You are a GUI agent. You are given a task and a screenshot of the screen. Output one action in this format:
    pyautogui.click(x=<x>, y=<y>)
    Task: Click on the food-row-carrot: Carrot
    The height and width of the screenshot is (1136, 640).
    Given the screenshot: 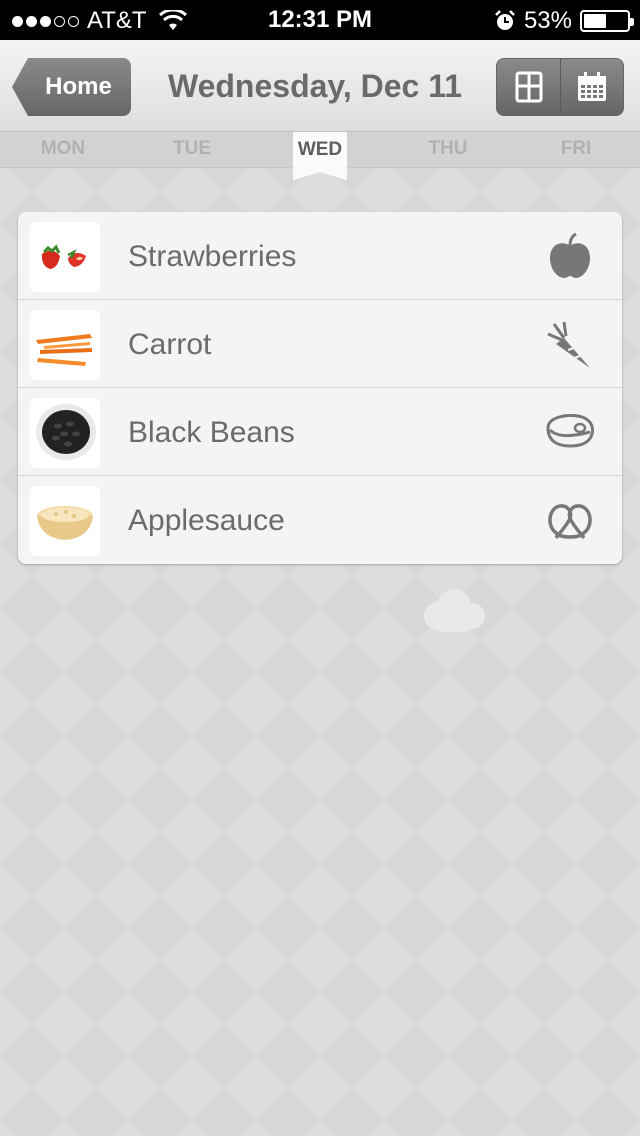 What is the action you would take?
    pyautogui.click(x=320, y=344)
    